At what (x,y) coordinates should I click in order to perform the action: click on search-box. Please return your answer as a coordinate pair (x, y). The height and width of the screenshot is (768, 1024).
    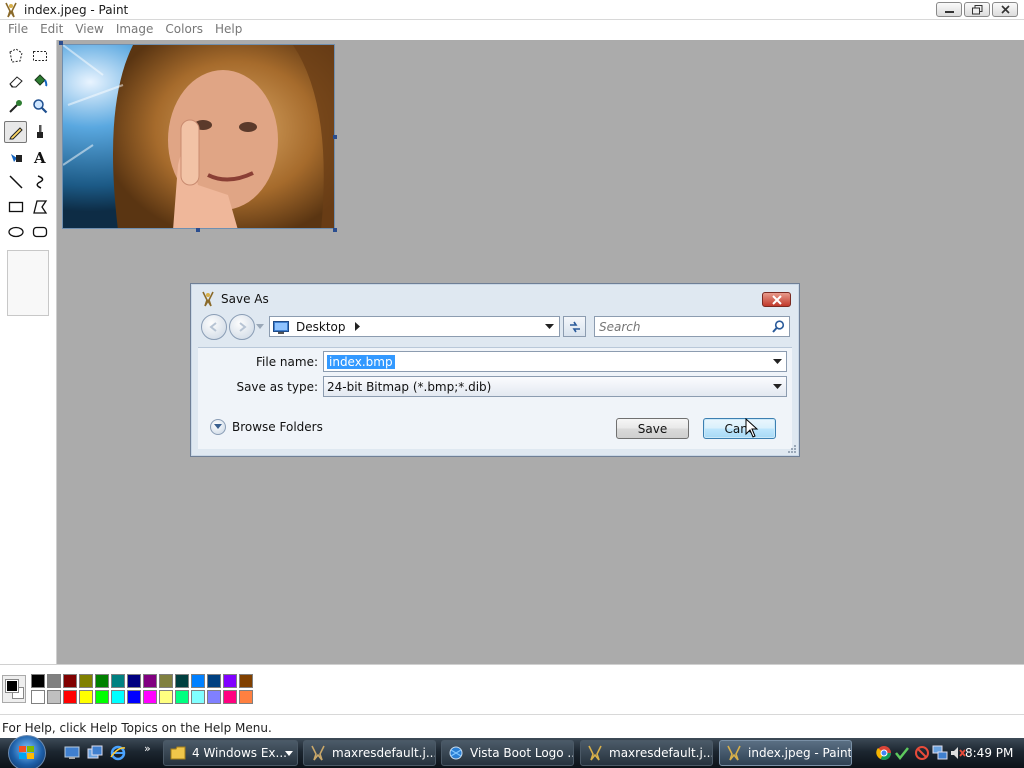
    Looking at the image, I should click on (692, 326).